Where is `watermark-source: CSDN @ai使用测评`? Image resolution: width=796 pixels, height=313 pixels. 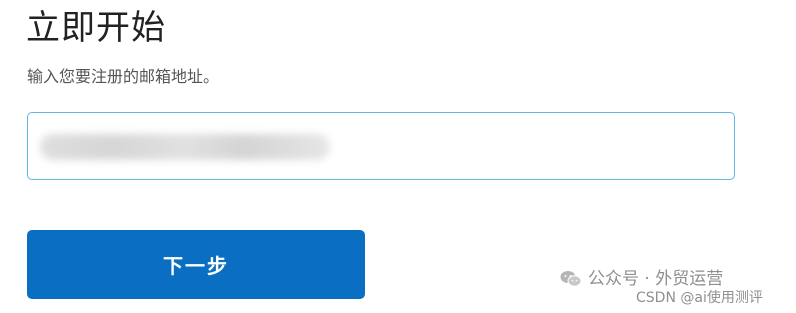 watermark-source: CSDN @ai使用测评 is located at coordinates (699, 298).